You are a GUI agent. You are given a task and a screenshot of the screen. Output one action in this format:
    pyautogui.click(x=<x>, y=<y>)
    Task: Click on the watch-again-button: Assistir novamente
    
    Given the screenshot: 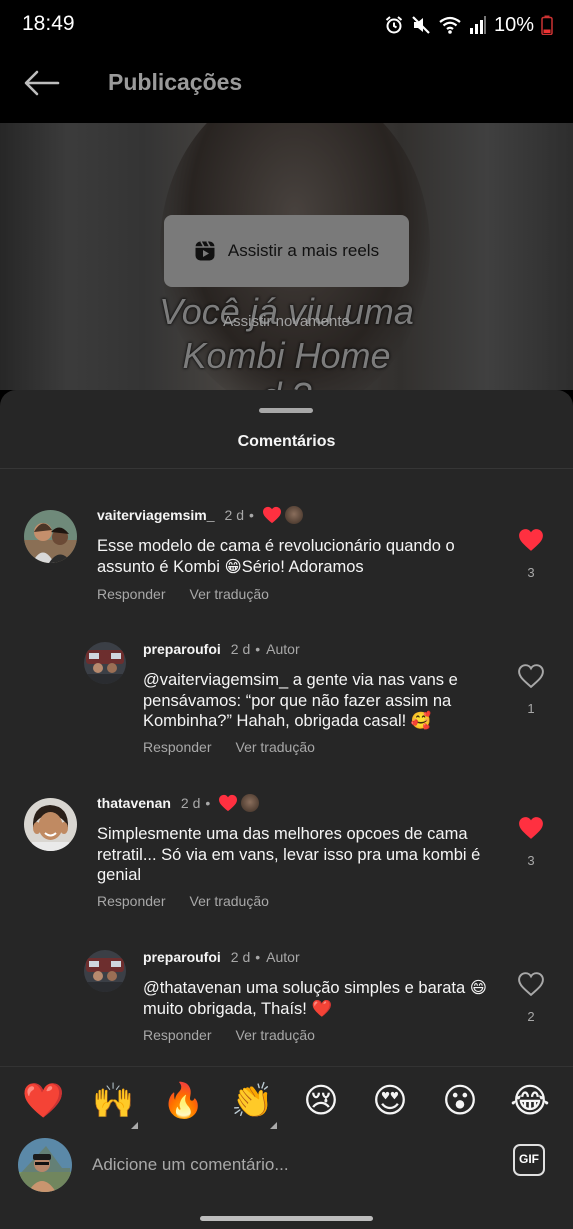 What is the action you would take?
    pyautogui.click(x=286, y=321)
    